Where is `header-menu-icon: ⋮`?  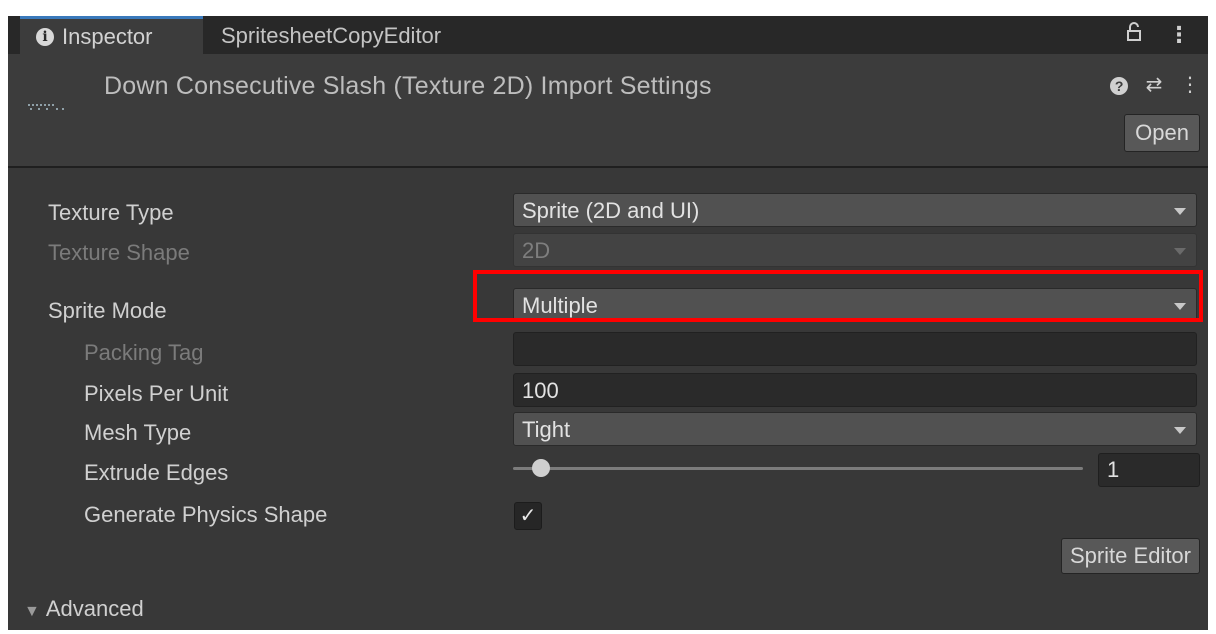 header-menu-icon: ⋮ is located at coordinates (1190, 84).